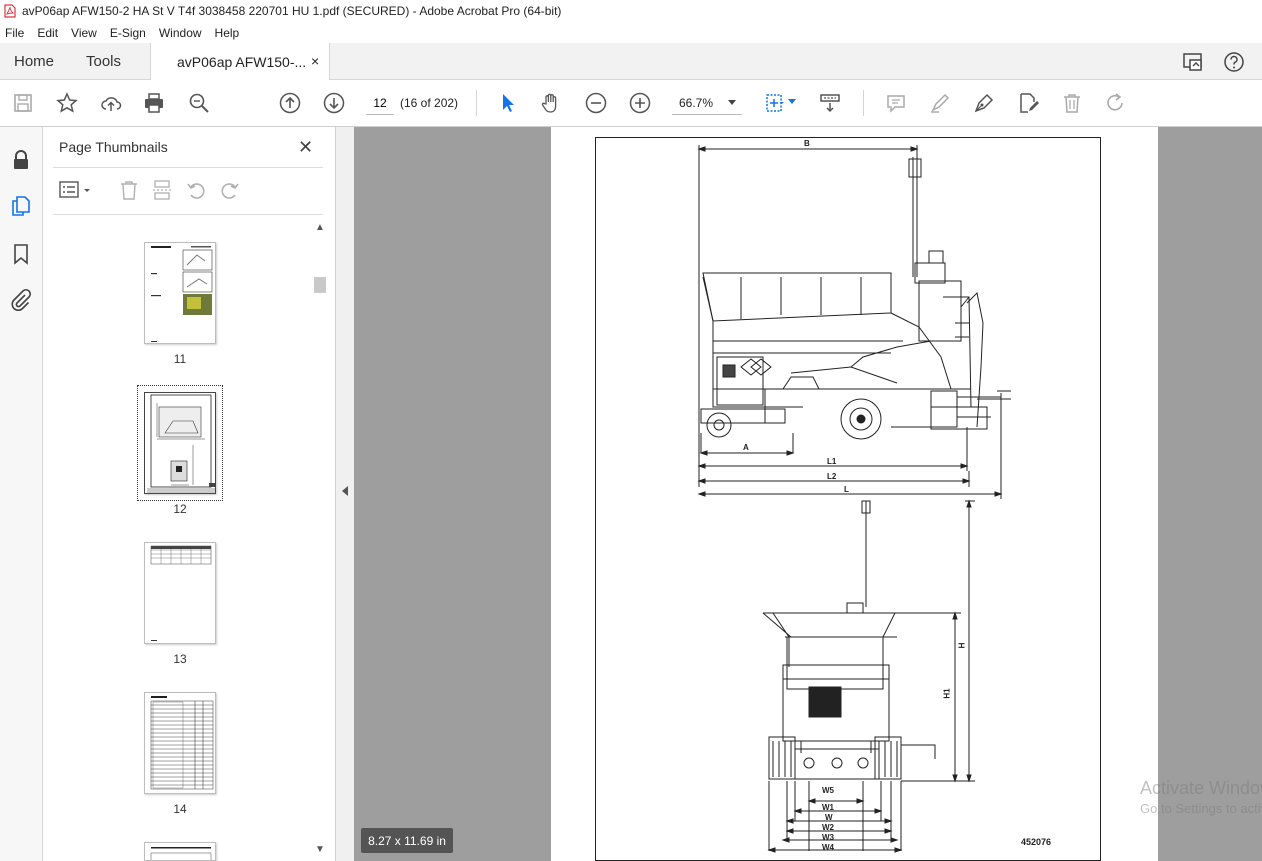 This screenshot has height=861, width=1262. I want to click on select-tool-button, so click(508, 103).